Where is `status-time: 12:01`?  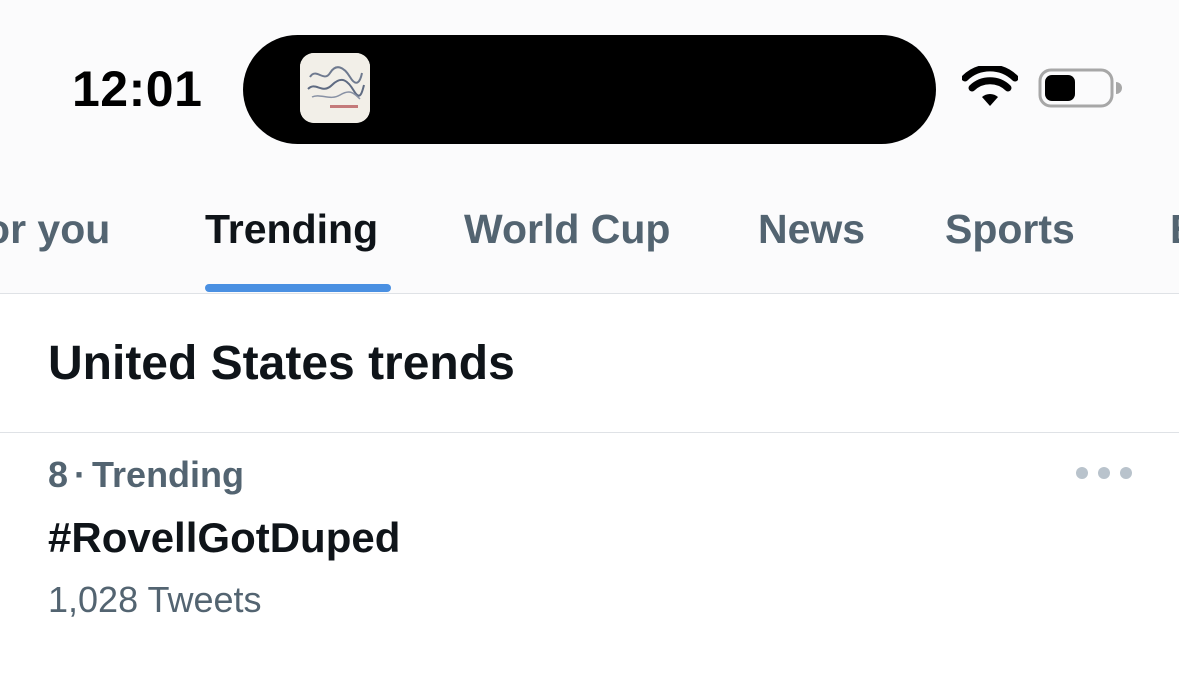
status-time: 12:01 is located at coordinates (137, 89).